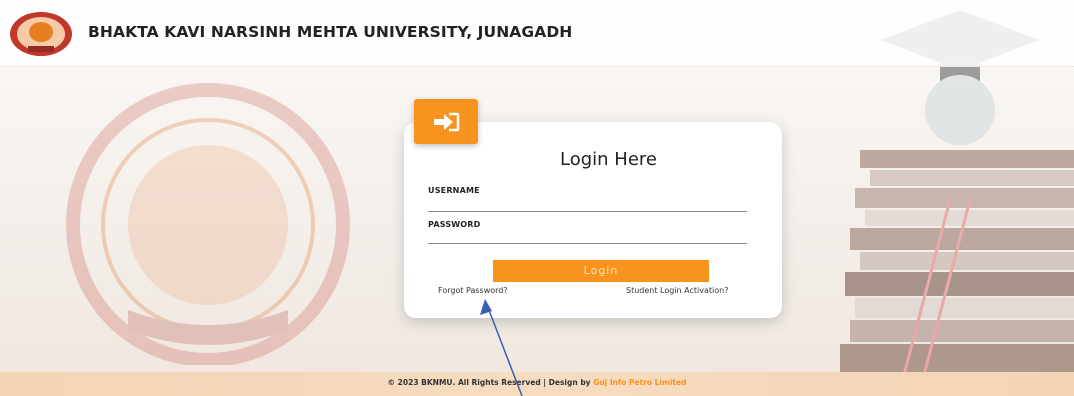  What do you see at coordinates (454, 190) in the screenshot?
I see `username-label: USERNAME` at bounding box center [454, 190].